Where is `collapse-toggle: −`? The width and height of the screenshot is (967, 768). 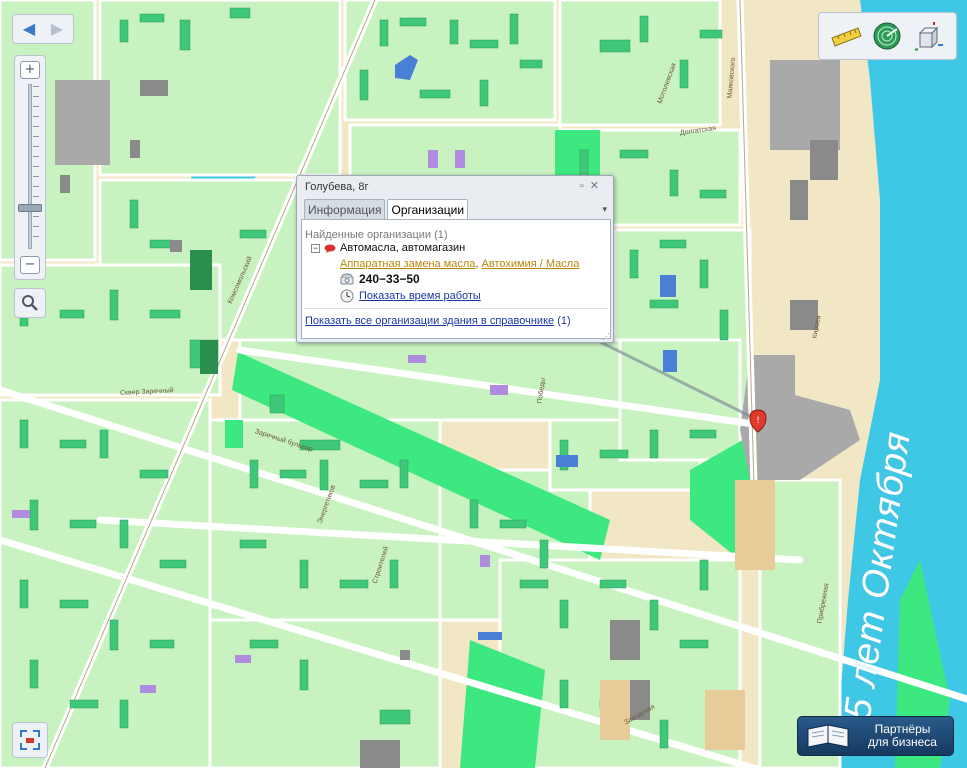
collapse-toggle: − is located at coordinates (315, 248).